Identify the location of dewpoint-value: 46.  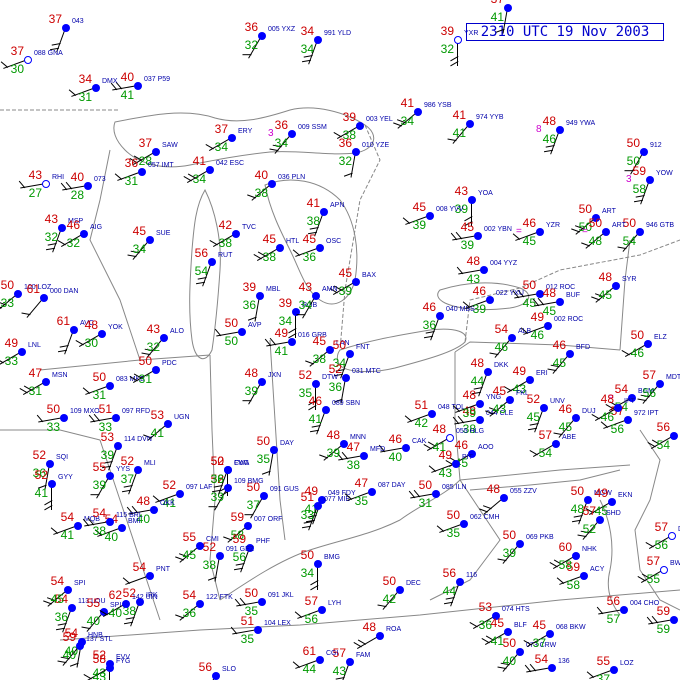
(501, 347).